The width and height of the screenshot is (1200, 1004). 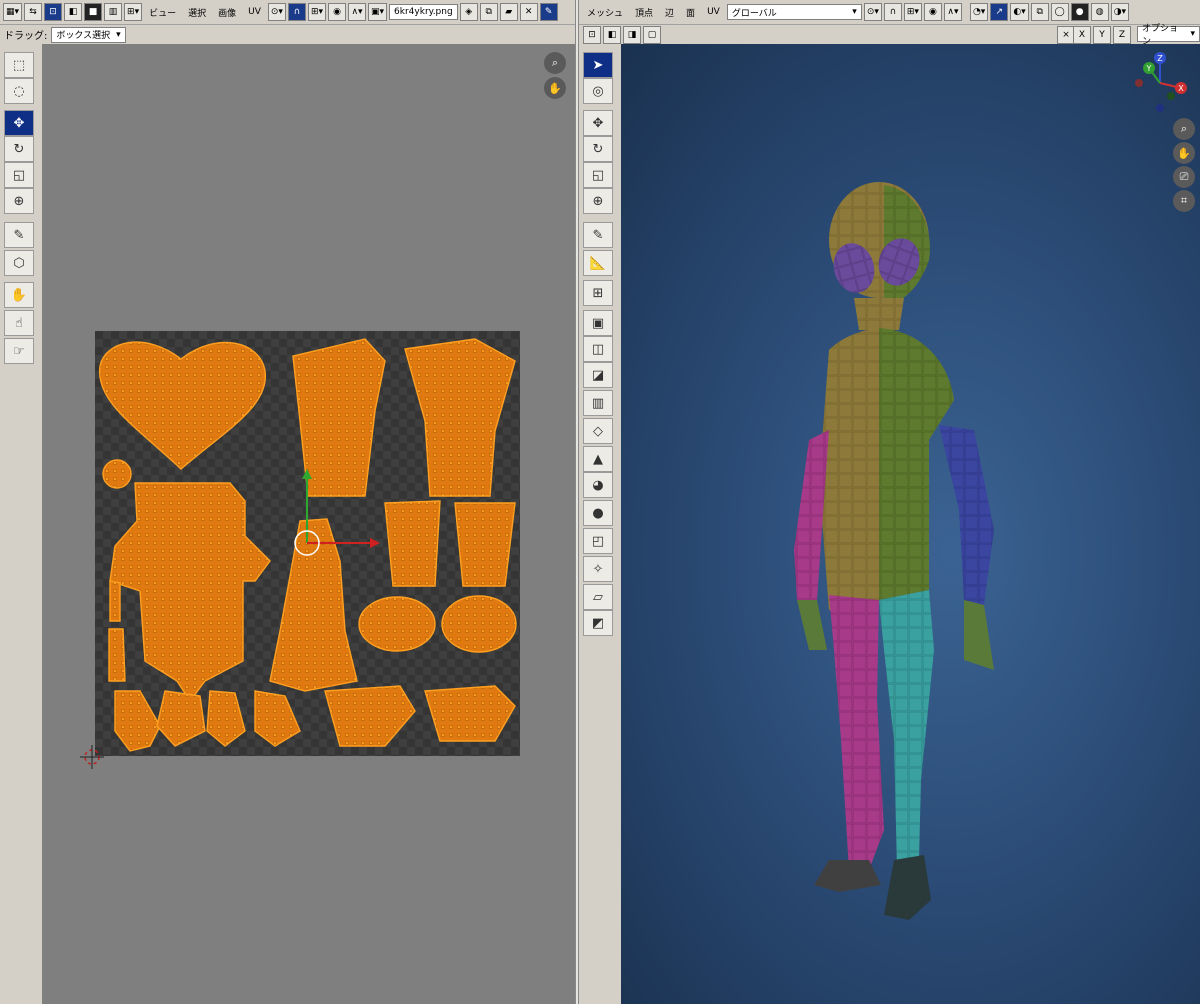 What do you see at coordinates (598, 623) in the screenshot?
I see `tool-rip: ◩` at bounding box center [598, 623].